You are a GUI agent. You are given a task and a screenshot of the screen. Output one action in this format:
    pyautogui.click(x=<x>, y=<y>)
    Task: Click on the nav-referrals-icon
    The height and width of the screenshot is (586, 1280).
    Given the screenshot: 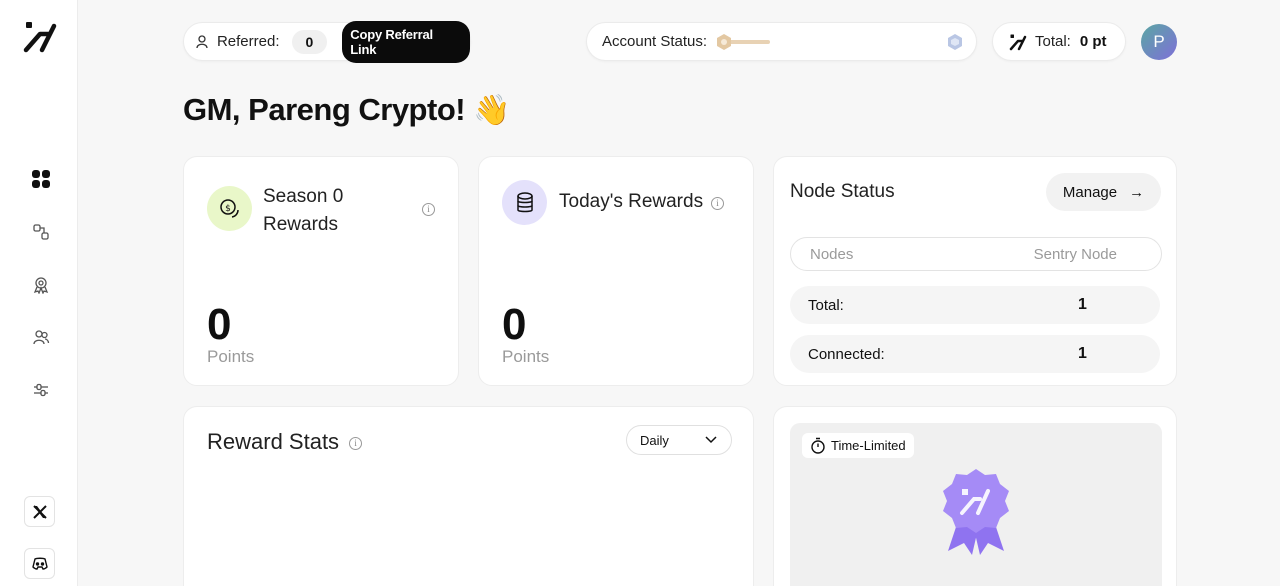 What is the action you would take?
    pyautogui.click(x=41, y=337)
    